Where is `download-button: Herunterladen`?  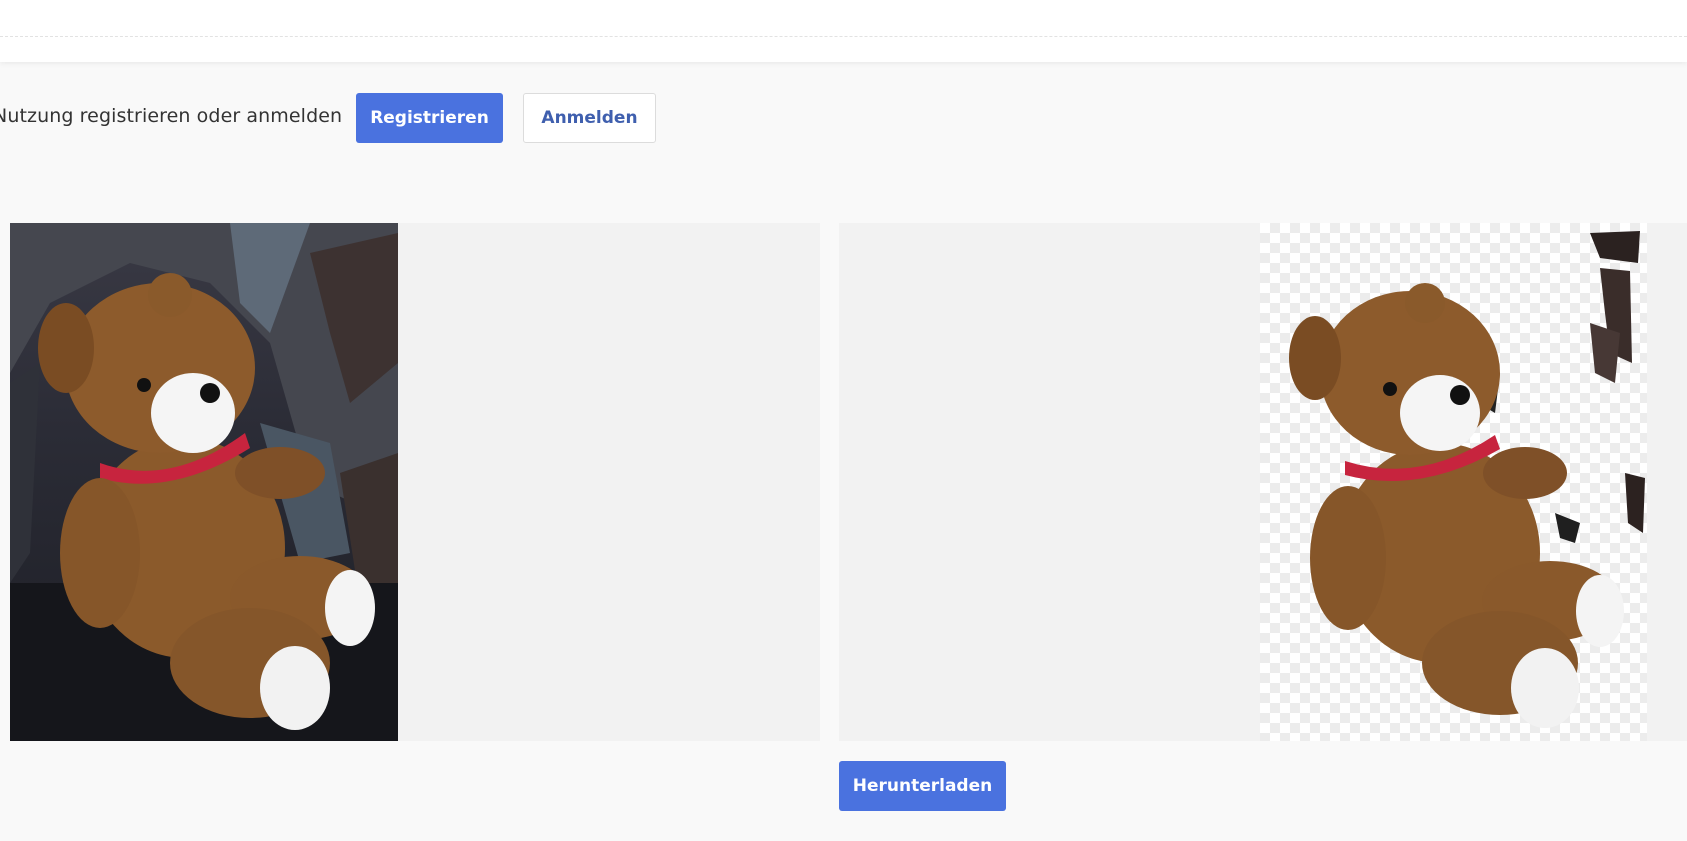 download-button: Herunterladen is located at coordinates (922, 786).